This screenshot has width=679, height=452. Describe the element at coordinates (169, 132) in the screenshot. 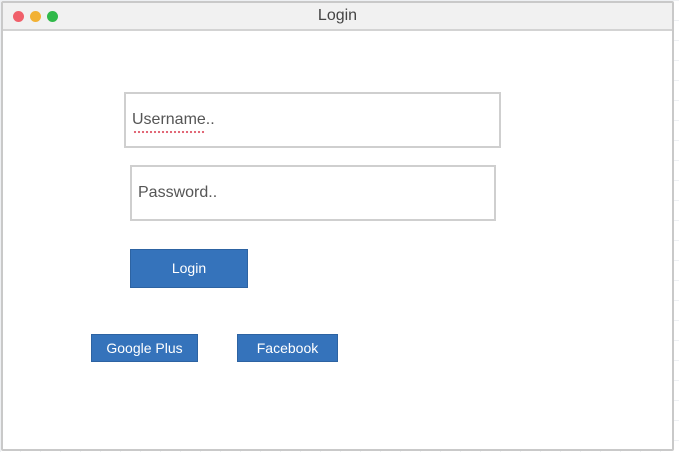

I see `spellcheck-underline` at that location.